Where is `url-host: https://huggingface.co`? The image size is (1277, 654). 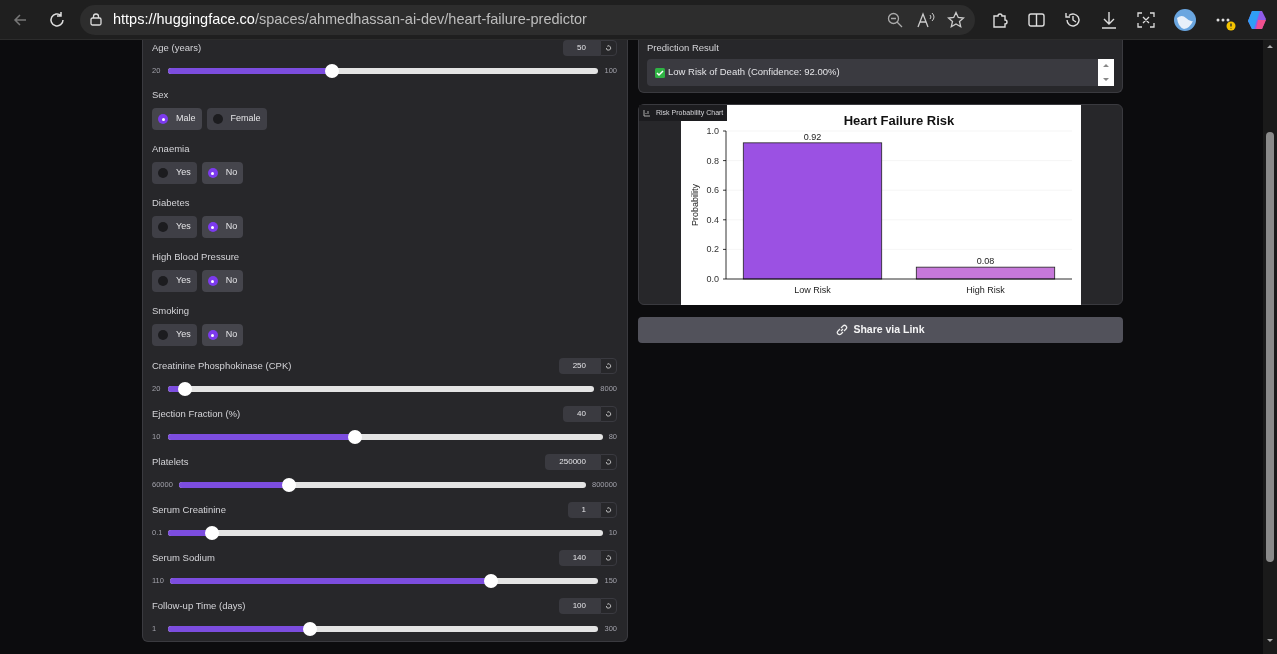 url-host: https://huggingface.co is located at coordinates (184, 18).